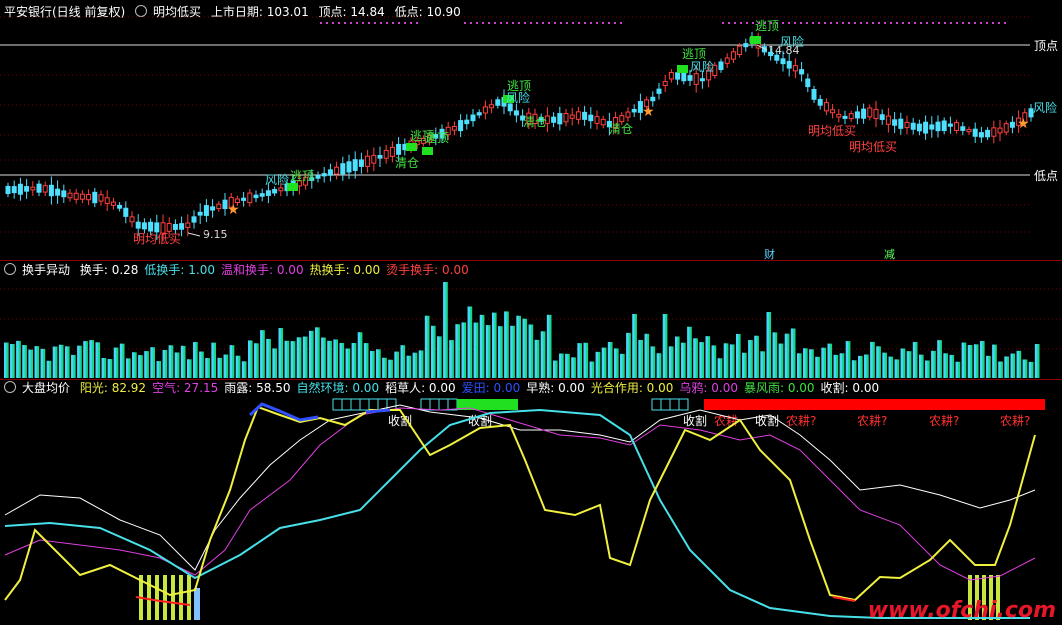  I want to click on farm-q-label: 农耕?, so click(872, 420).